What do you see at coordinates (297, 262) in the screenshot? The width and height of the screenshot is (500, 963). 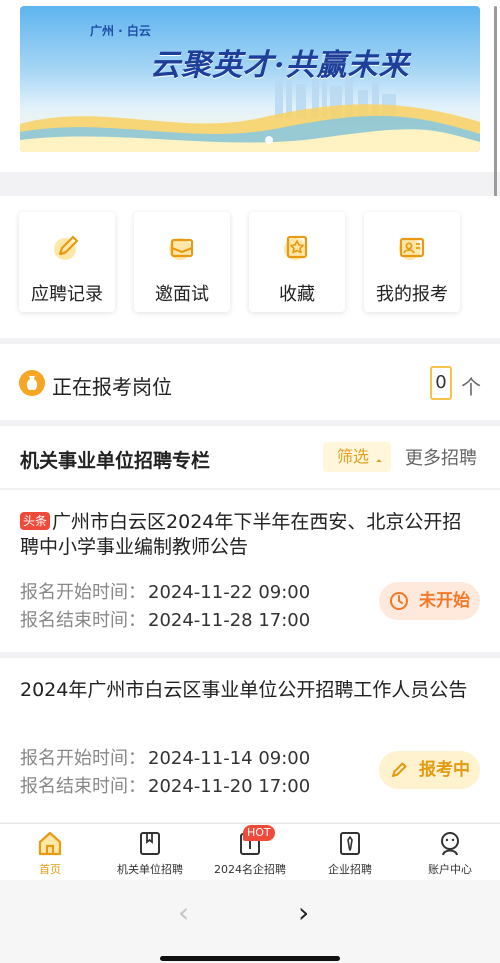 I see `quick-action-favorites: 收藏` at bounding box center [297, 262].